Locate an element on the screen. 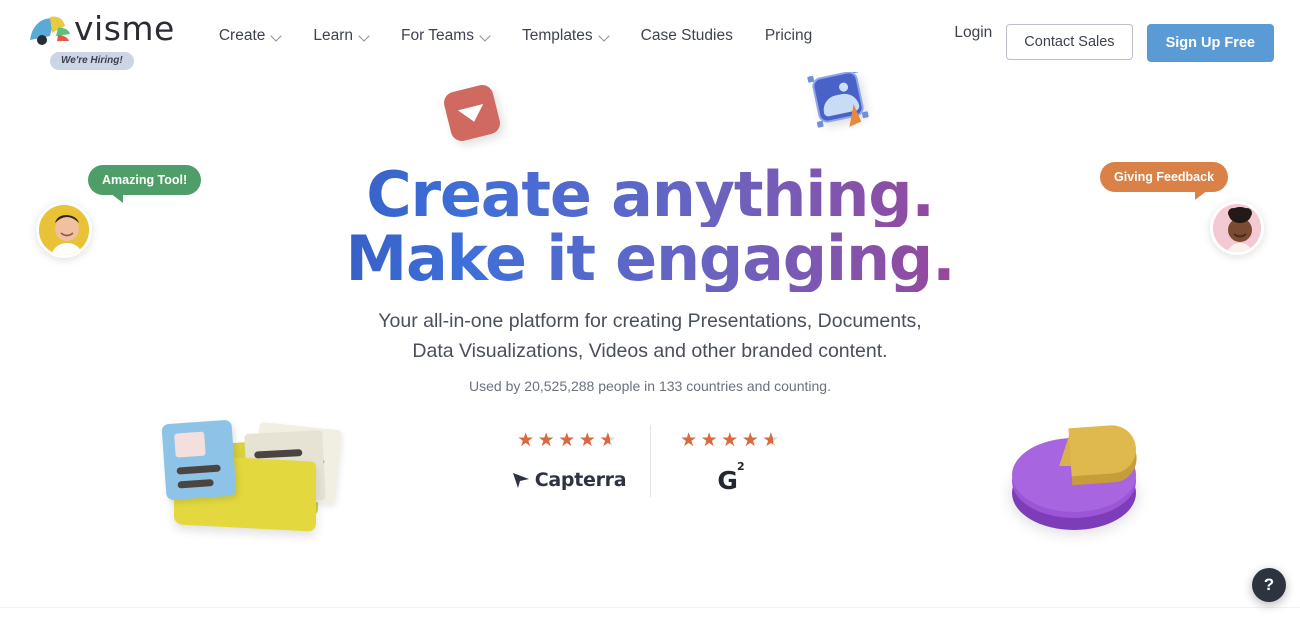 This screenshot has height=618, width=1300. capterra-logo-icon: Capterra is located at coordinates (569, 480).